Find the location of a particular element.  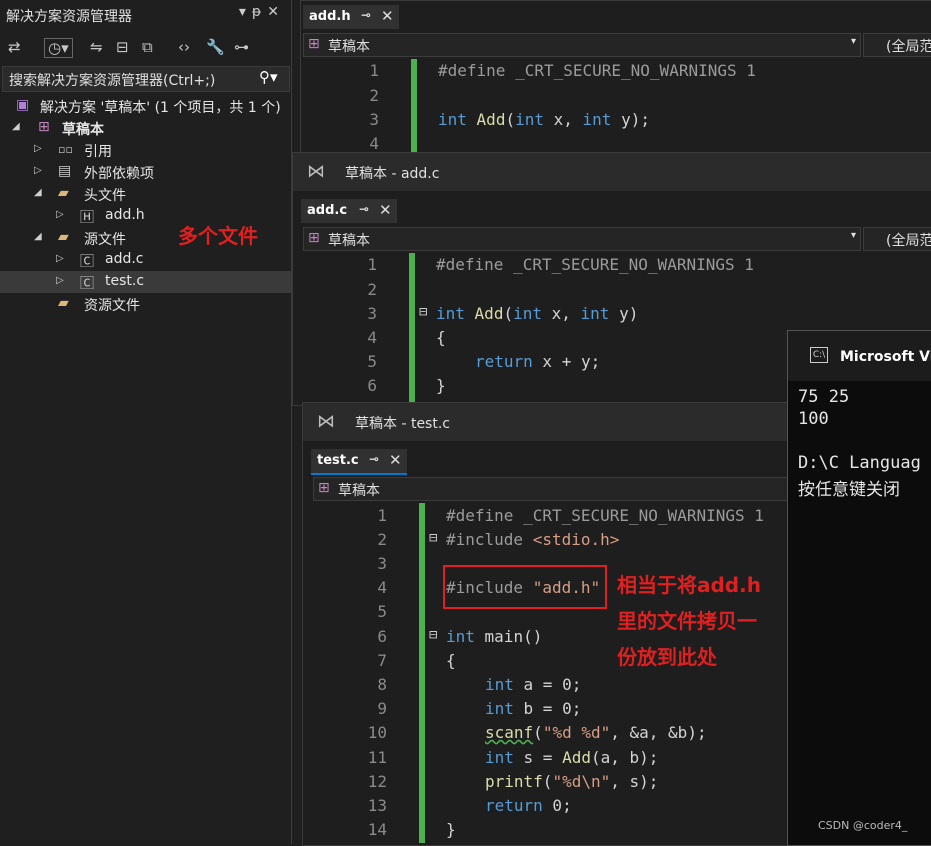

annotation-line: 份放到此处 is located at coordinates (667, 657).